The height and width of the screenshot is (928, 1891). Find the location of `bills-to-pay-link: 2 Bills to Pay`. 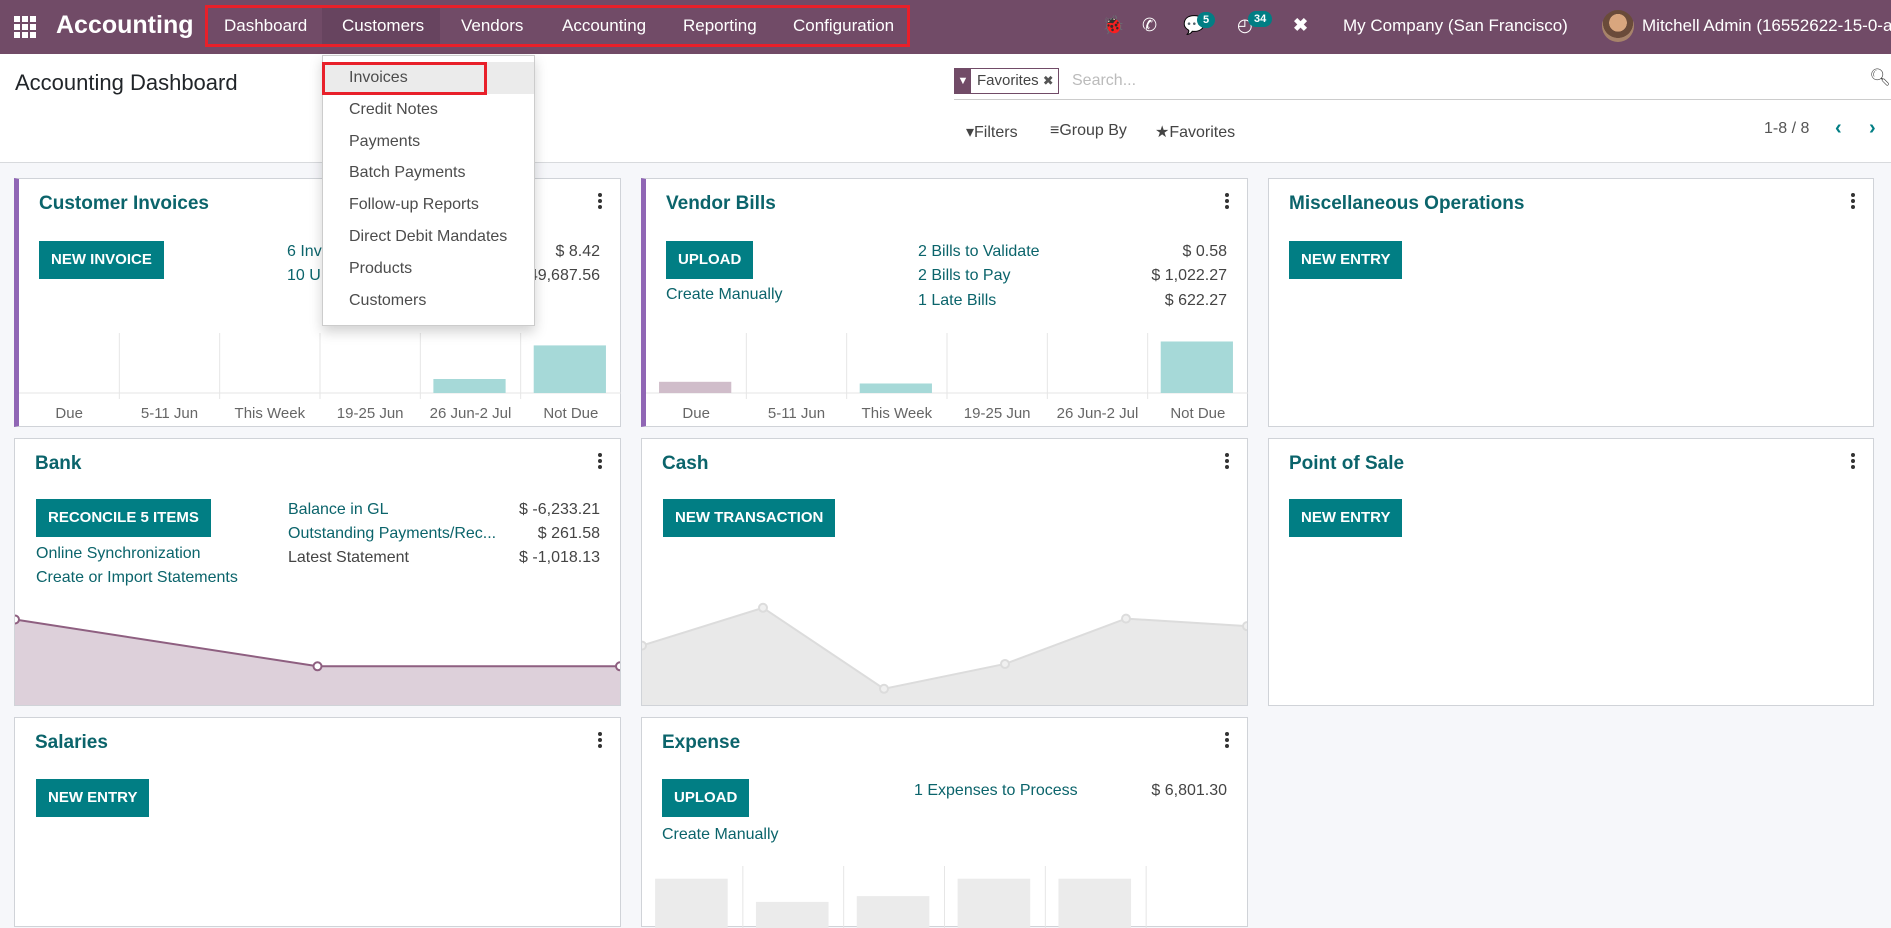

bills-to-pay-link: 2 Bills to Pay is located at coordinates (964, 276).